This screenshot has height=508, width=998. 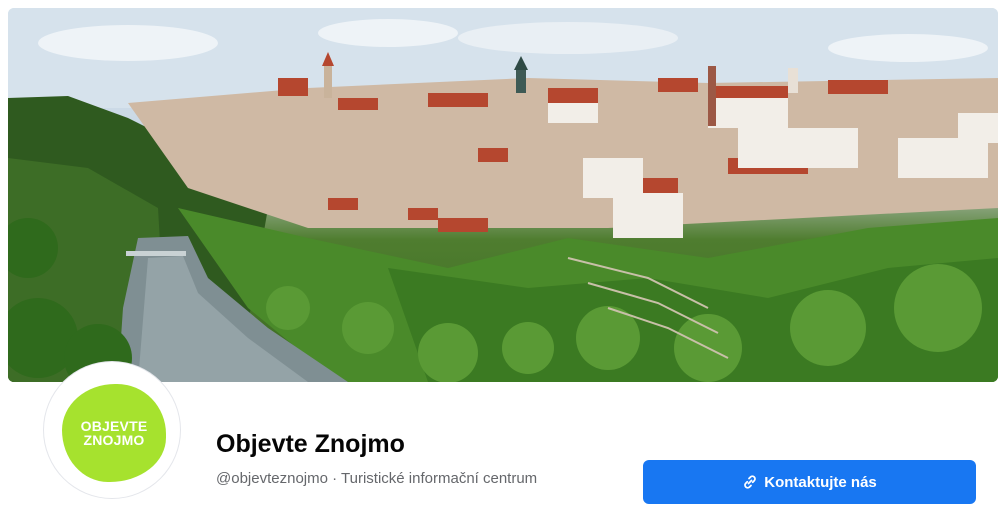 I want to click on logo-text: OBJEVTE ZNOJMO, so click(x=114, y=433).